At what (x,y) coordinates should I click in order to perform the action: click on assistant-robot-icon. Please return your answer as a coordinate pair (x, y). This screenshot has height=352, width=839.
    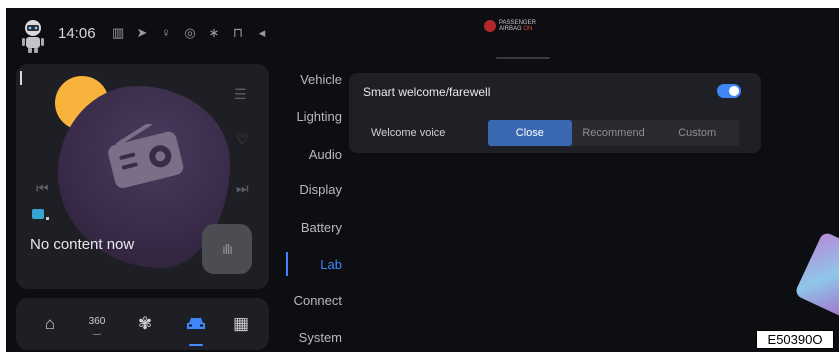
    Looking at the image, I should click on (33, 36).